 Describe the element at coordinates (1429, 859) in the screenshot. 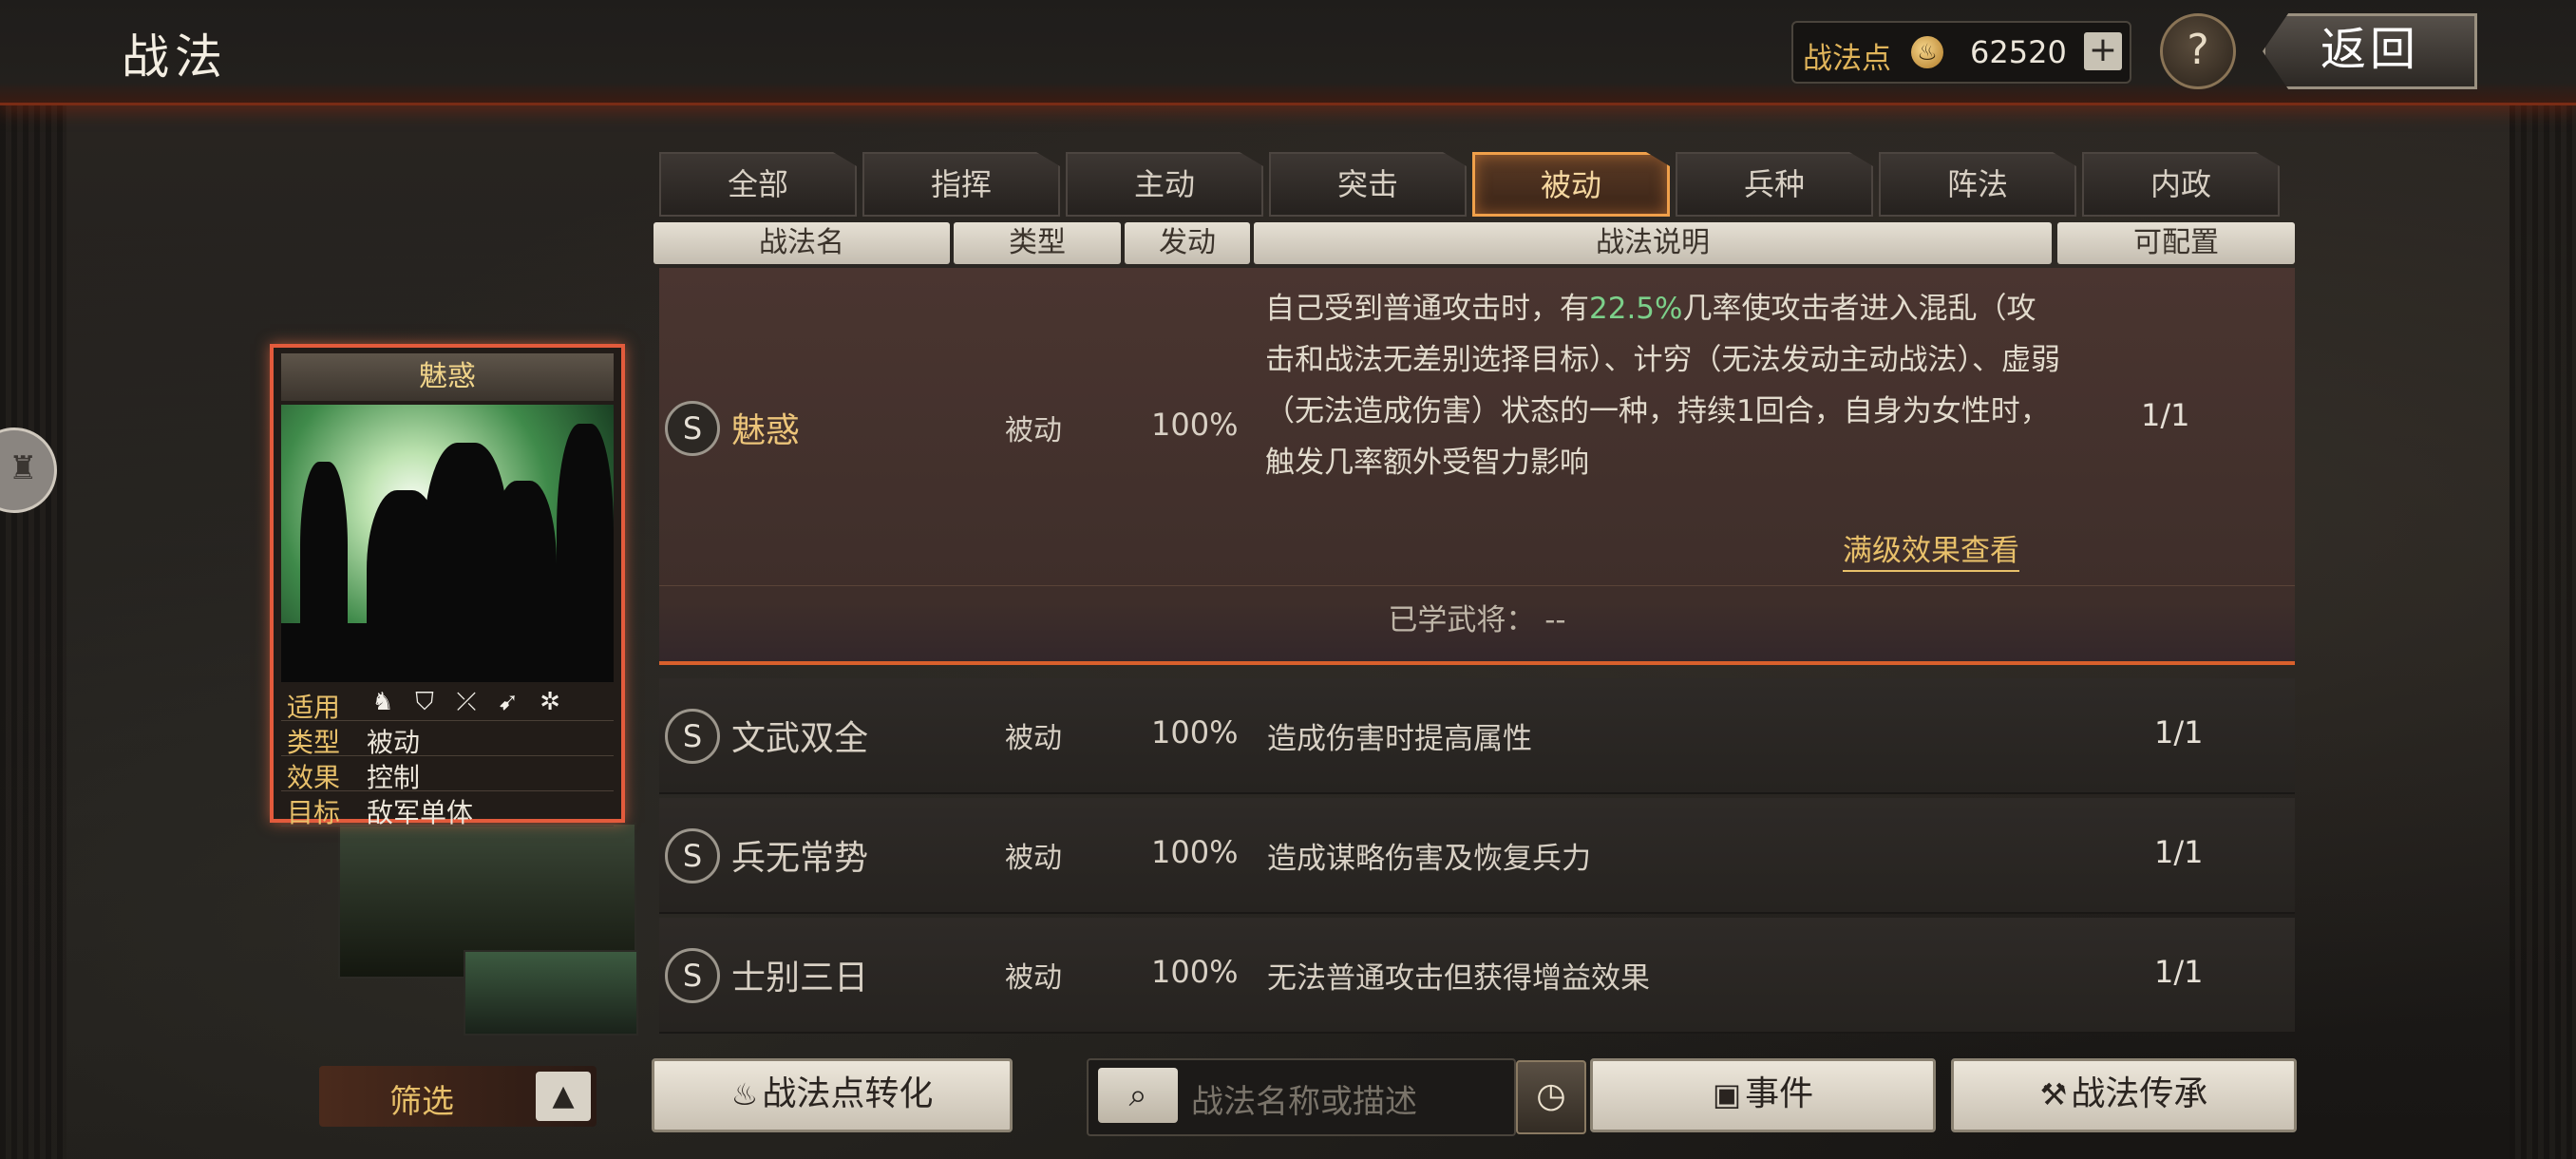

I see `skill-description: 造成谋略伤害及恢复兵力` at that location.